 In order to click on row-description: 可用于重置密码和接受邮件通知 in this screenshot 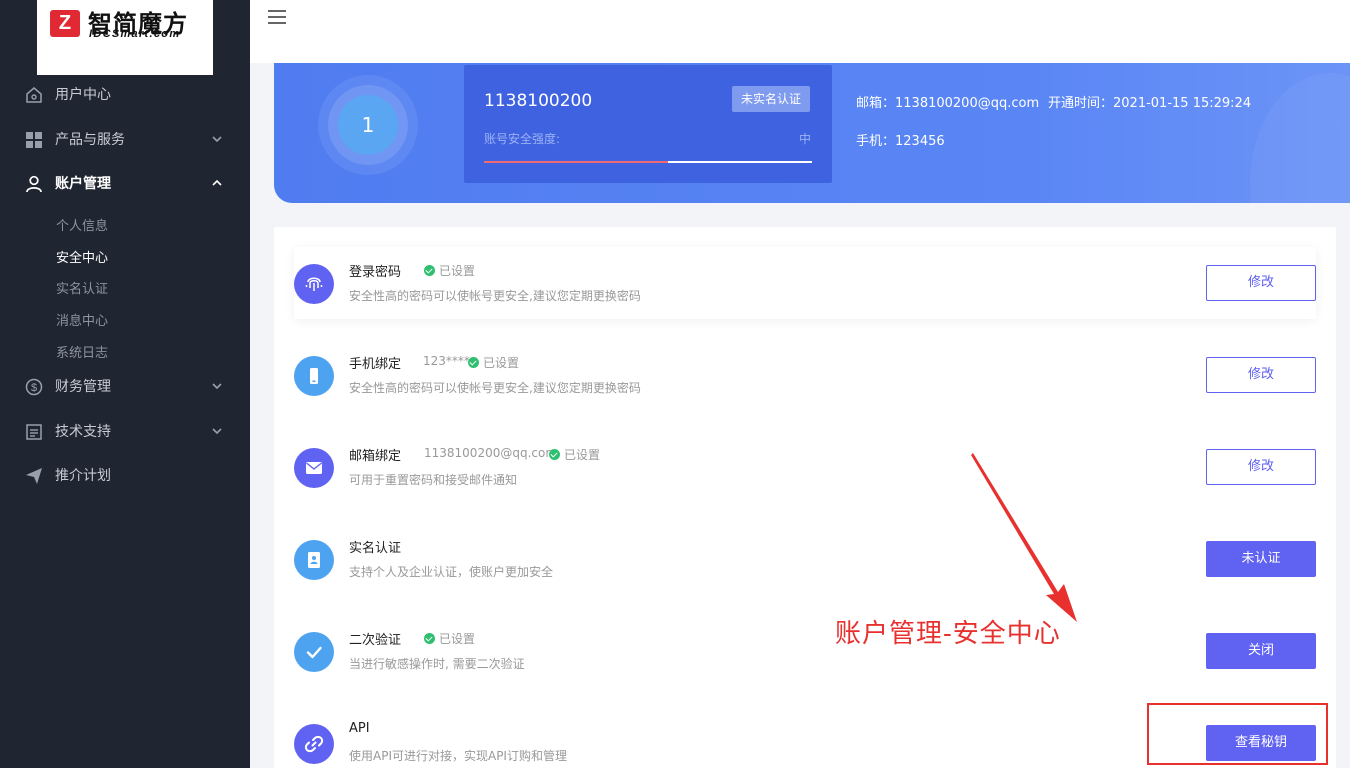, I will do `click(433, 480)`.